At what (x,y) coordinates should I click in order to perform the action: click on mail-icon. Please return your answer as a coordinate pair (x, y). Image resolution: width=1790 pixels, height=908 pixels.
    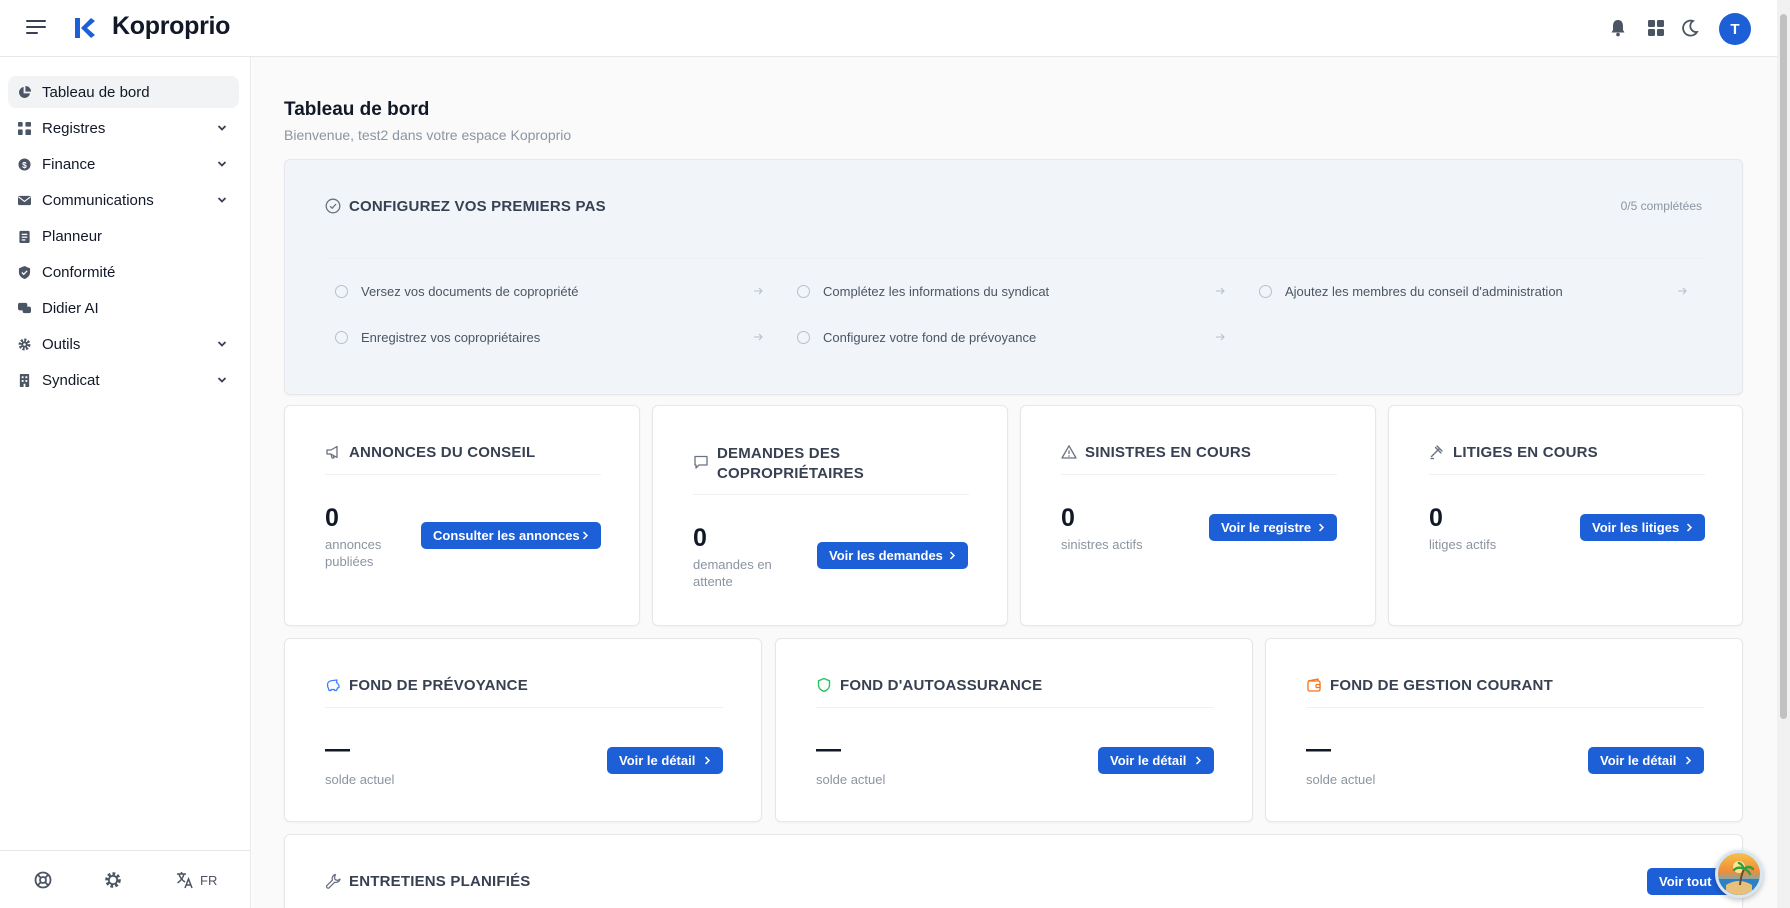
    Looking at the image, I should click on (24, 200).